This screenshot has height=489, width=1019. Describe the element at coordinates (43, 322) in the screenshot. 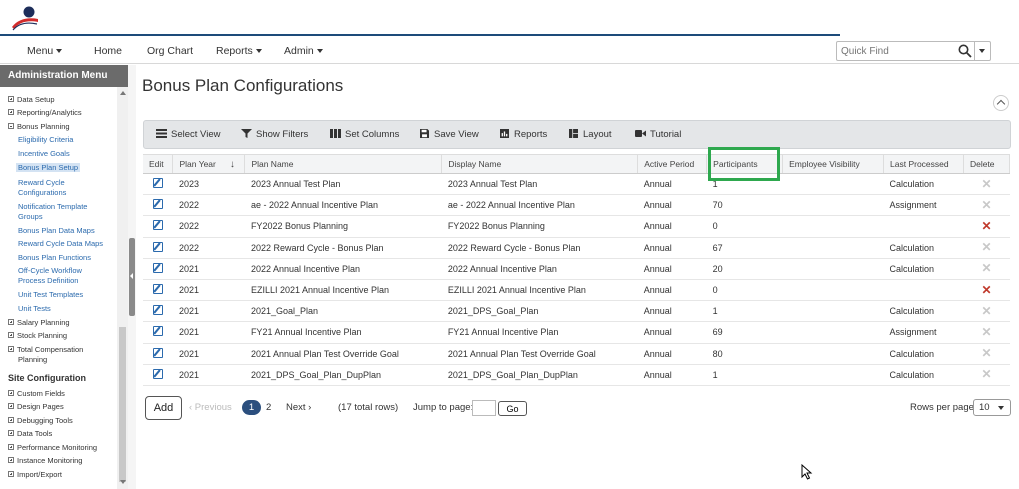

I see `sidebar-group-label: Salary Planning` at that location.